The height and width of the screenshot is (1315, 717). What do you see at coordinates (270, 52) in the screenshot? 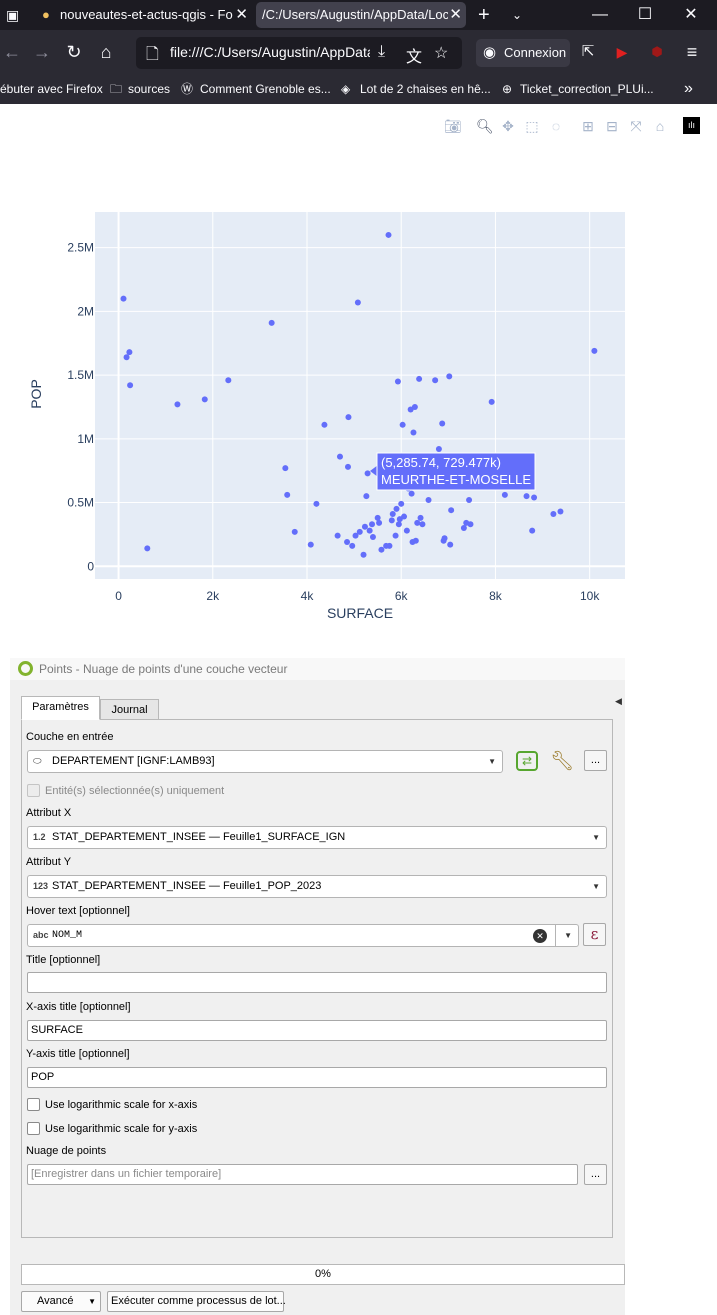
I see `url-text: file:///C:/Users/Augustin/AppData/` at bounding box center [270, 52].